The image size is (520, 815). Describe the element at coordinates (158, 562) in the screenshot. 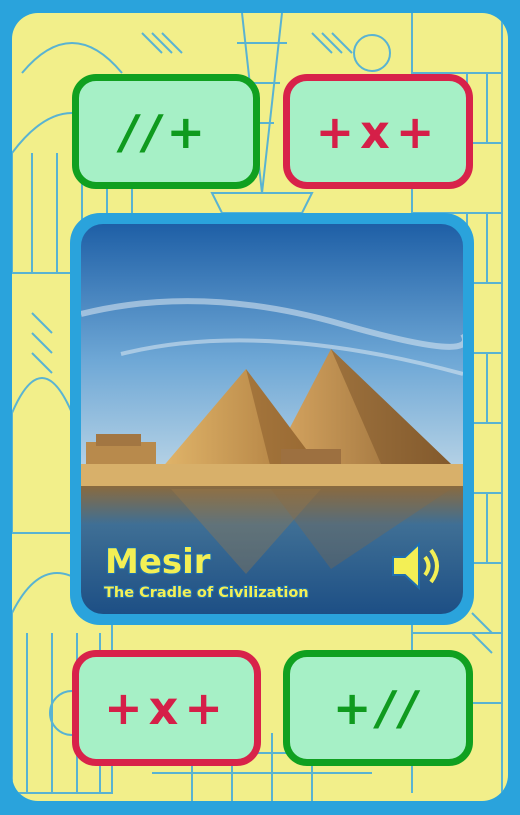

I see `card-title: Mesir` at that location.